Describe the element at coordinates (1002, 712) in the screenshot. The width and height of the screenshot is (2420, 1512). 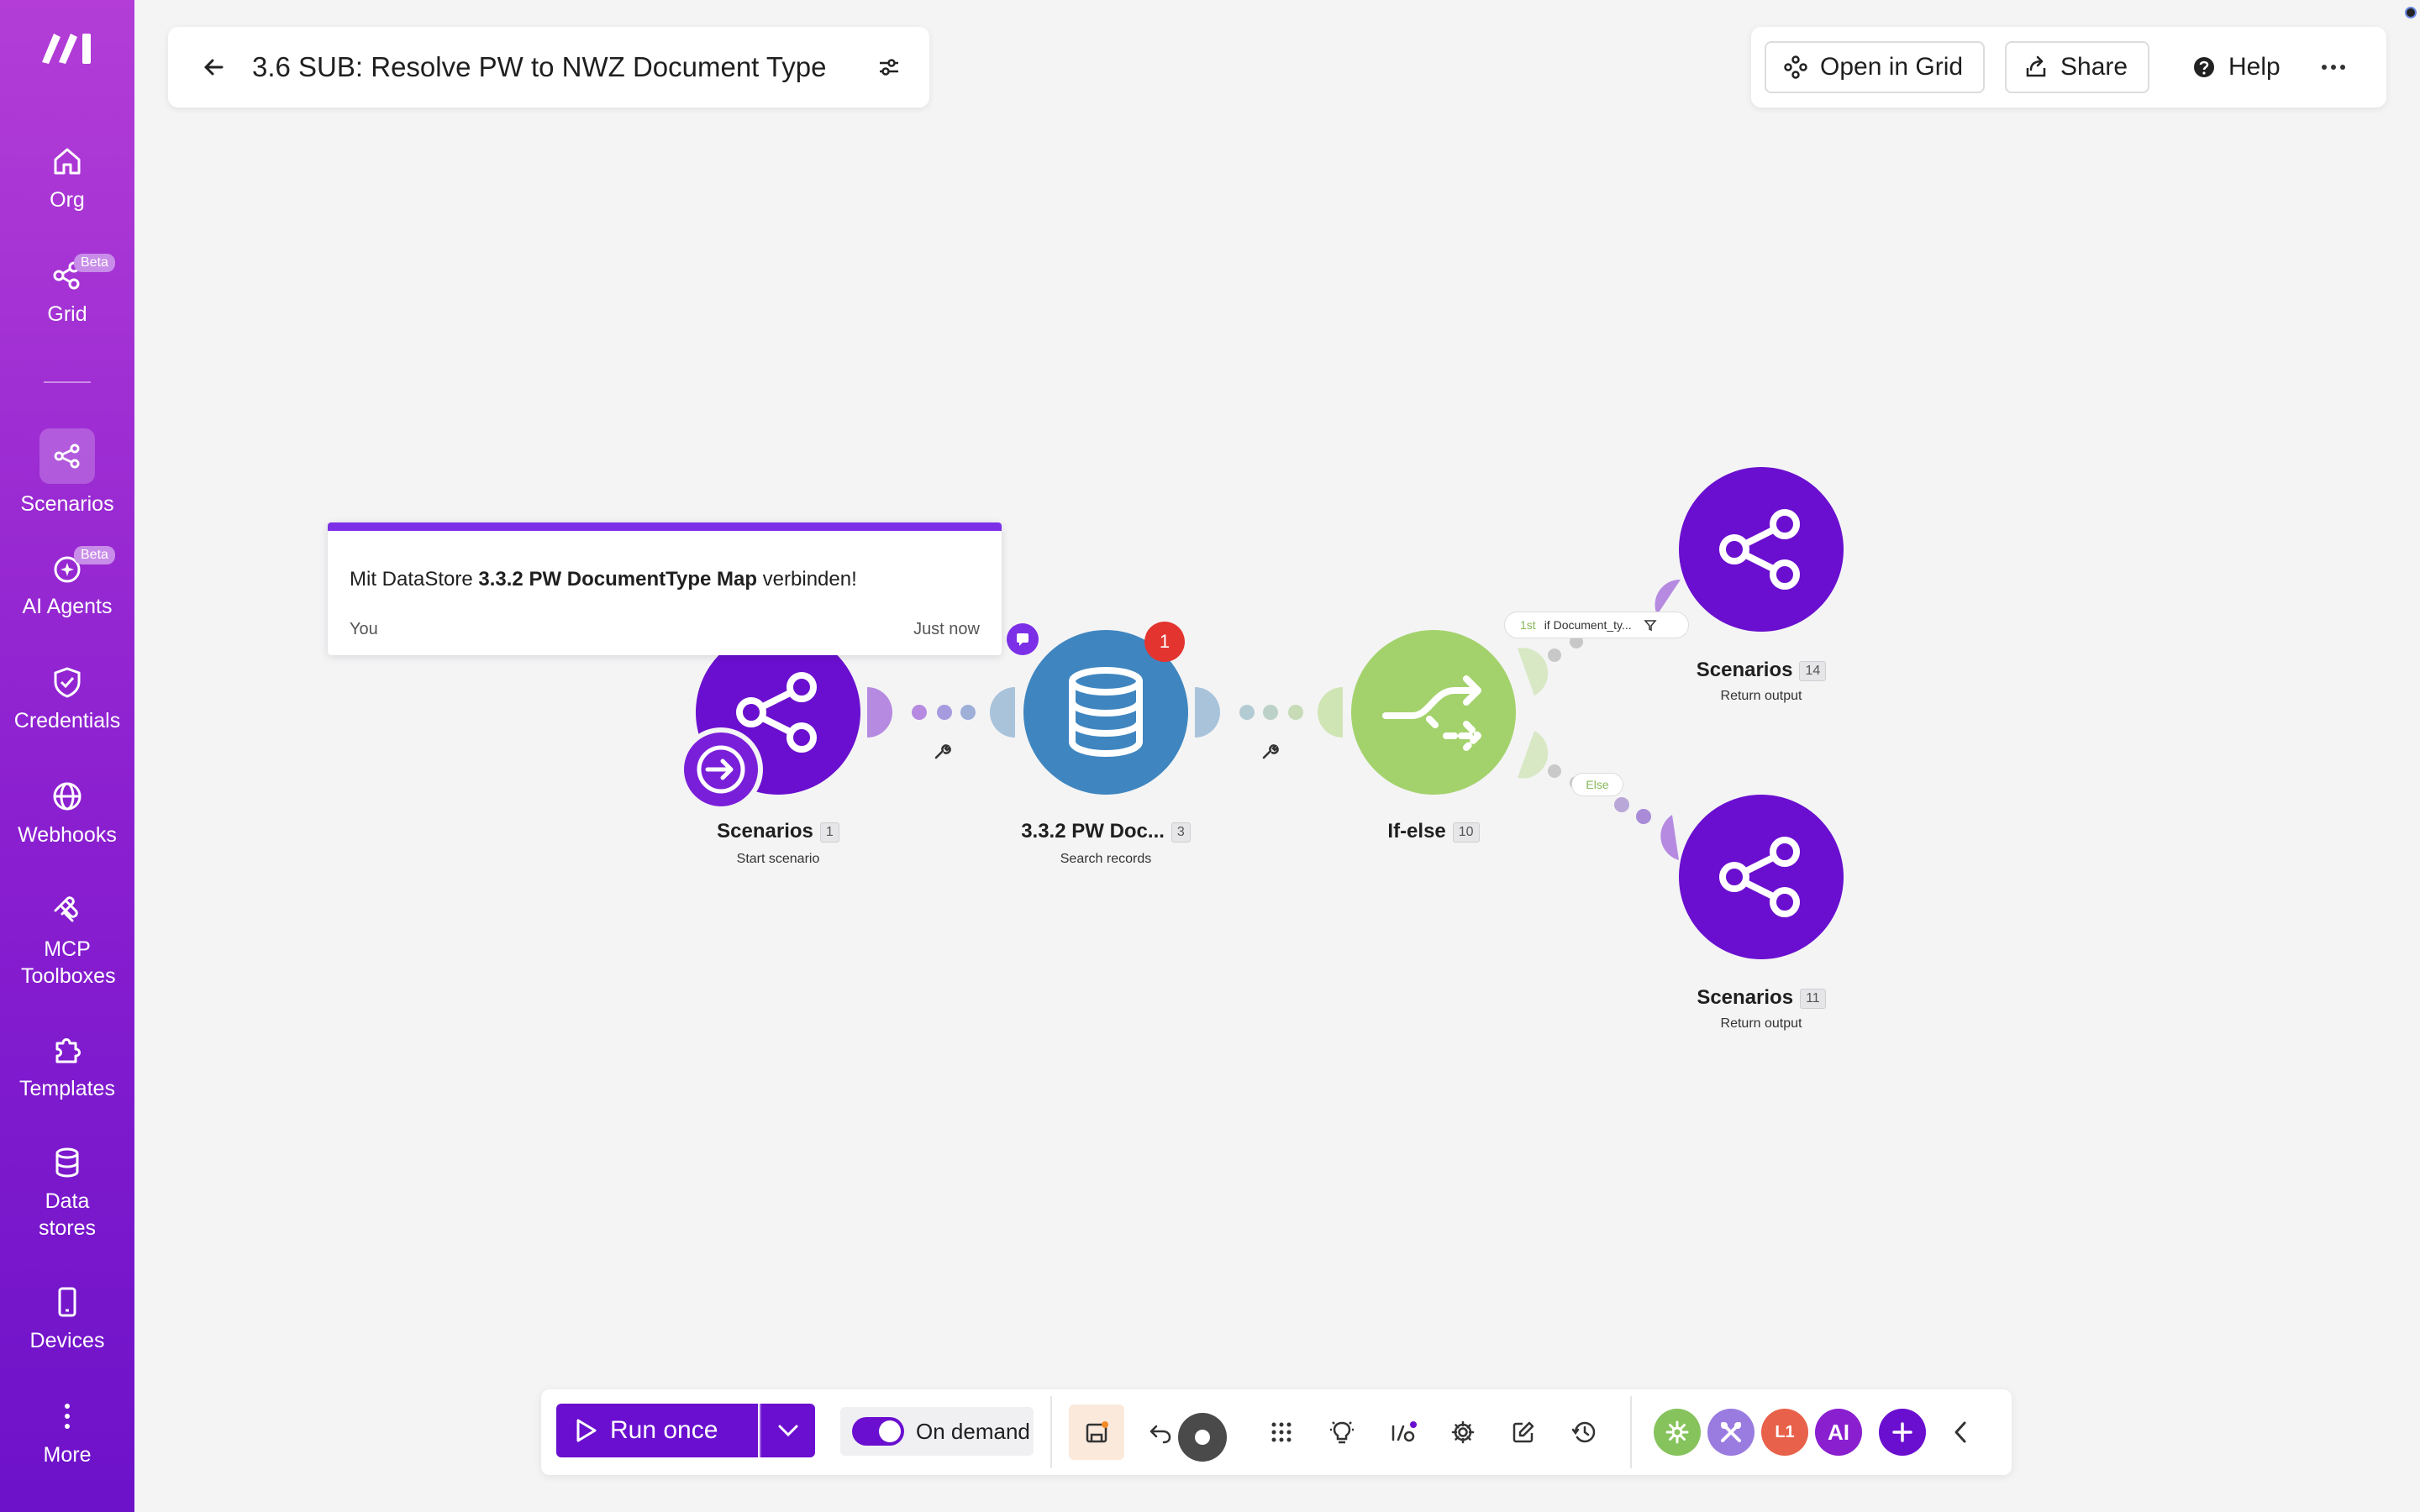
I see `module-2-in-port` at that location.